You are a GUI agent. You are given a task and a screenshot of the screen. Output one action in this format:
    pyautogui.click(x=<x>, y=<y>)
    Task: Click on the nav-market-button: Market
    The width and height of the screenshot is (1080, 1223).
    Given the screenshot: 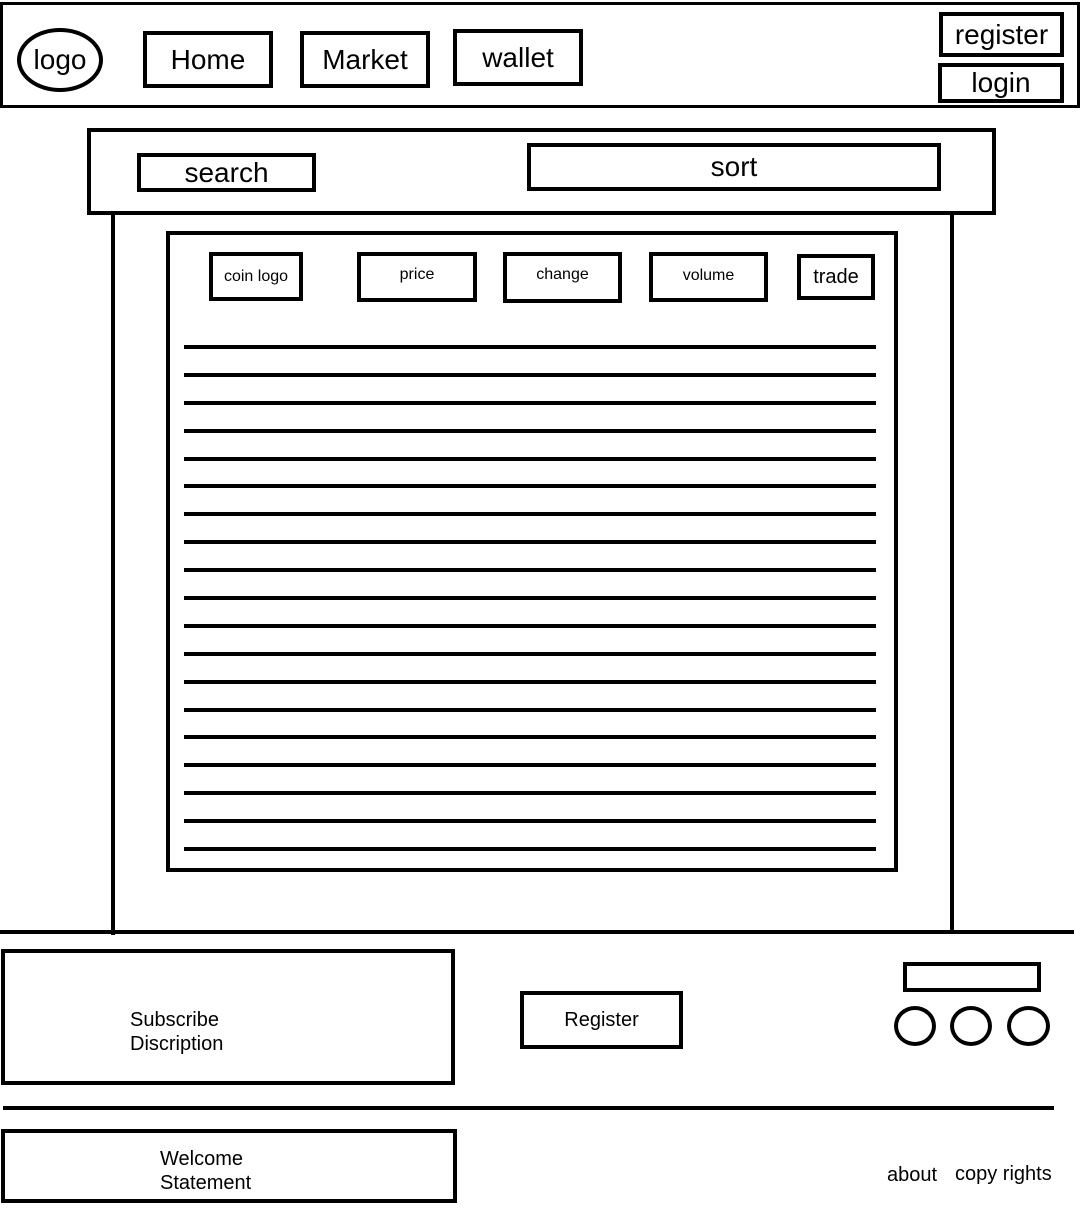 What is the action you would take?
    pyautogui.click(x=365, y=59)
    